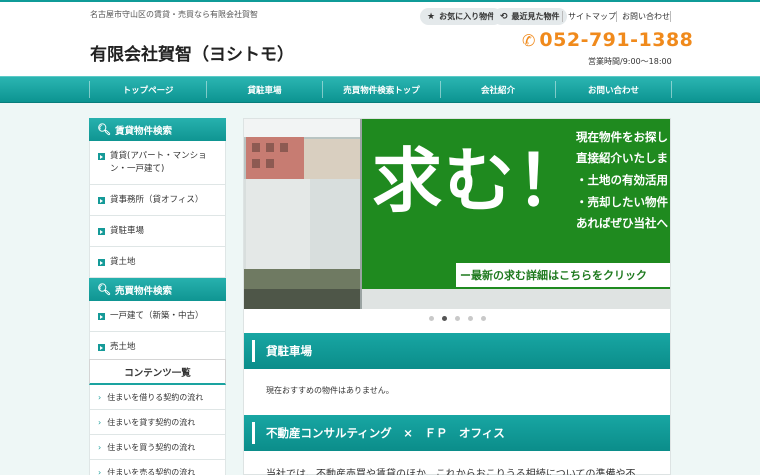  What do you see at coordinates (529, 40) in the screenshot?
I see `phone-icon: ✆` at bounding box center [529, 40].